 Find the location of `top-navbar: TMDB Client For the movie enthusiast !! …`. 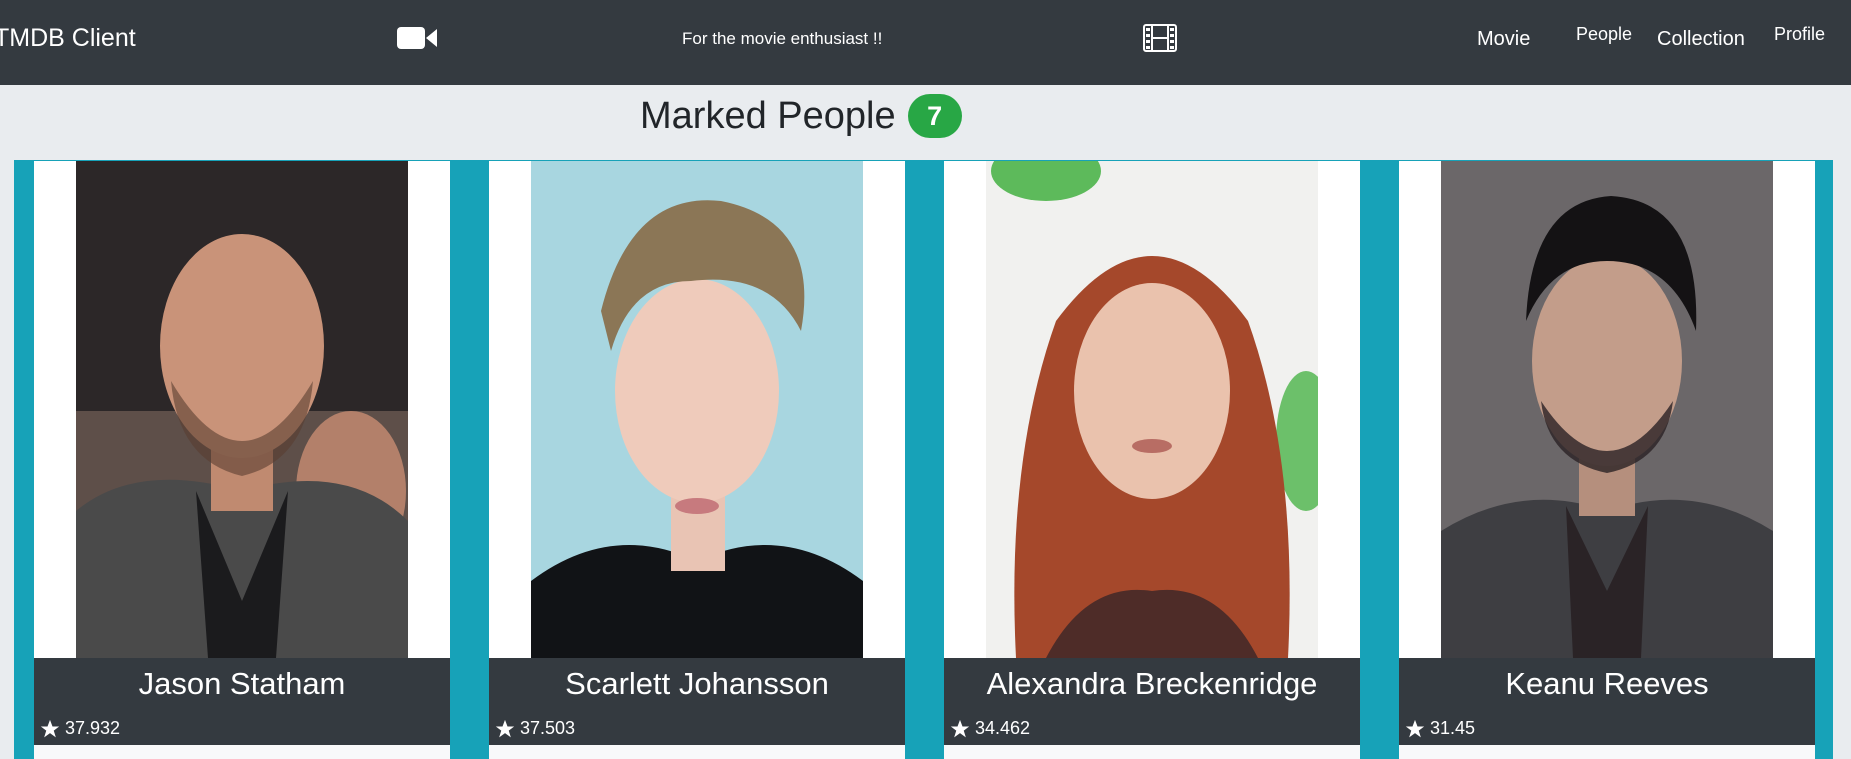

top-navbar: TMDB Client For the movie enthusiast !! … is located at coordinates (925, 42).